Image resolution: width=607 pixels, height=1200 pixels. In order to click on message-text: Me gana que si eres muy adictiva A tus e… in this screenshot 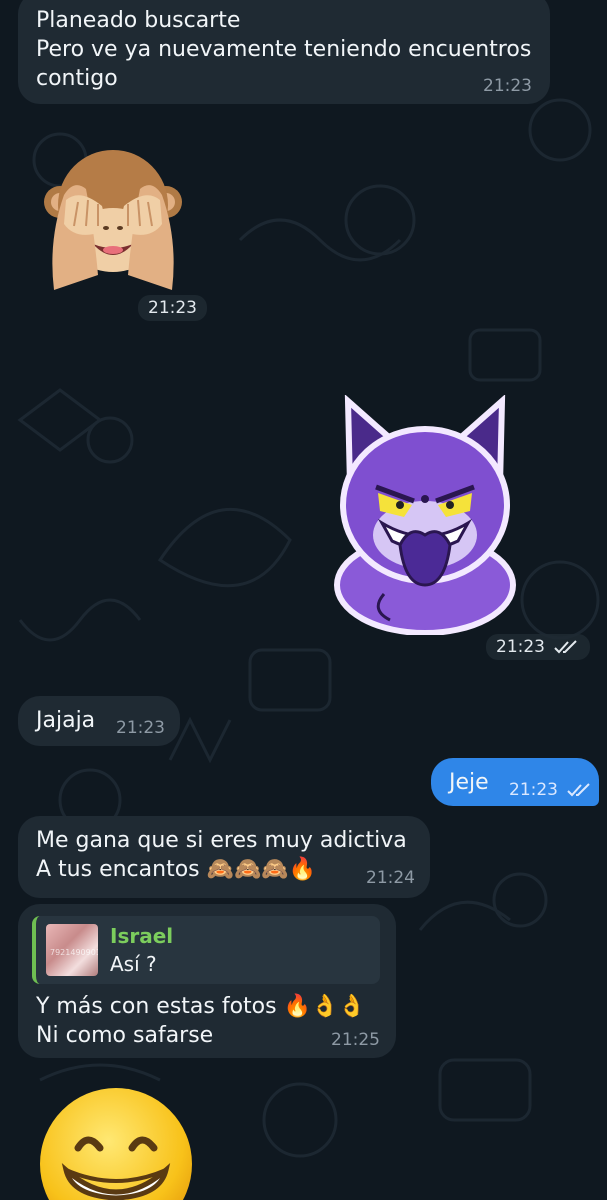, I will do `click(221, 855)`.